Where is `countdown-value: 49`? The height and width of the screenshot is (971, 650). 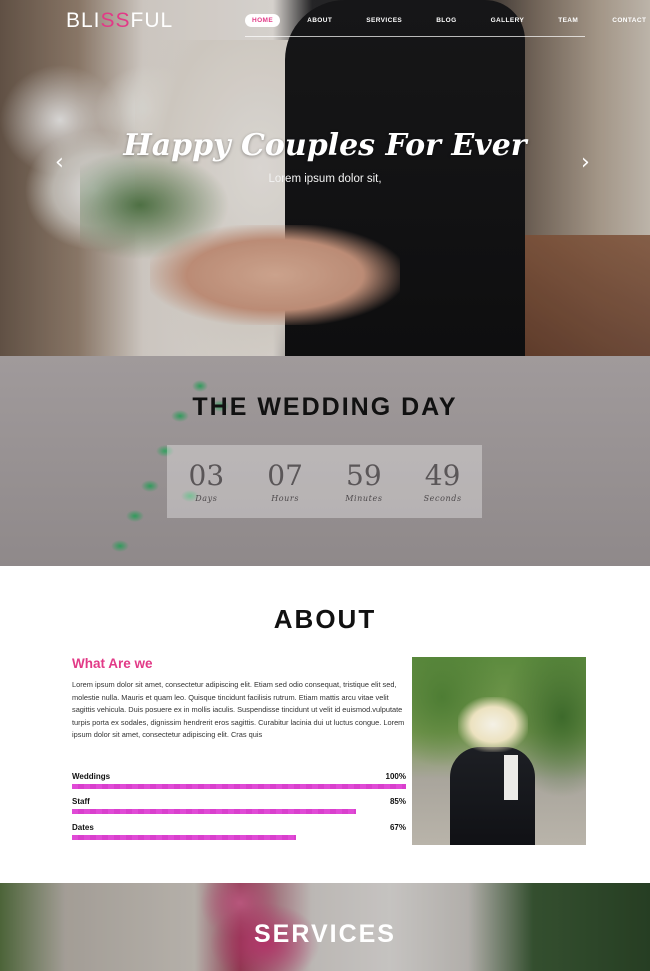 countdown-value: 49 is located at coordinates (442, 475).